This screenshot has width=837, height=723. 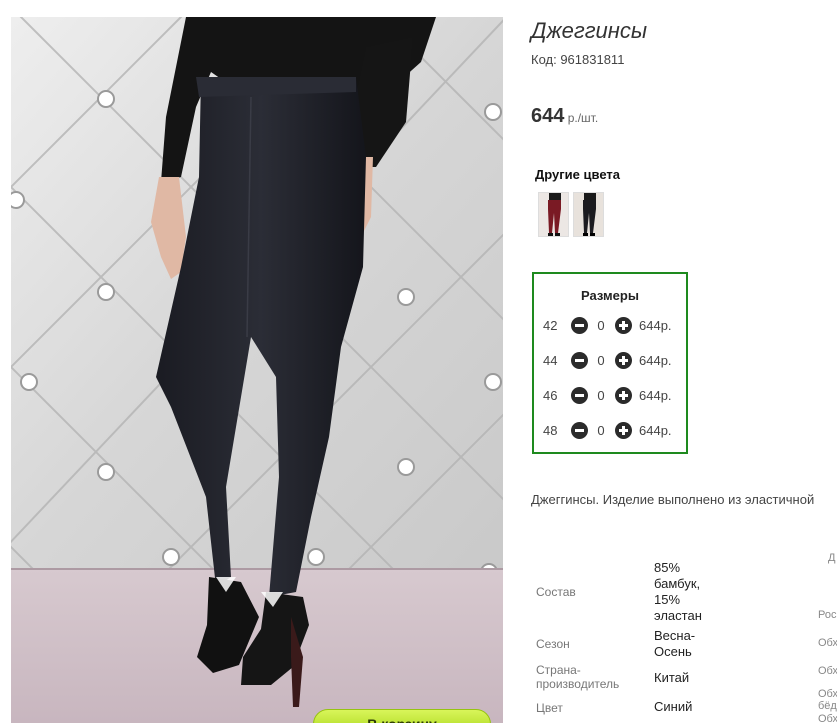 I want to click on price-value: 644, so click(x=548, y=116).